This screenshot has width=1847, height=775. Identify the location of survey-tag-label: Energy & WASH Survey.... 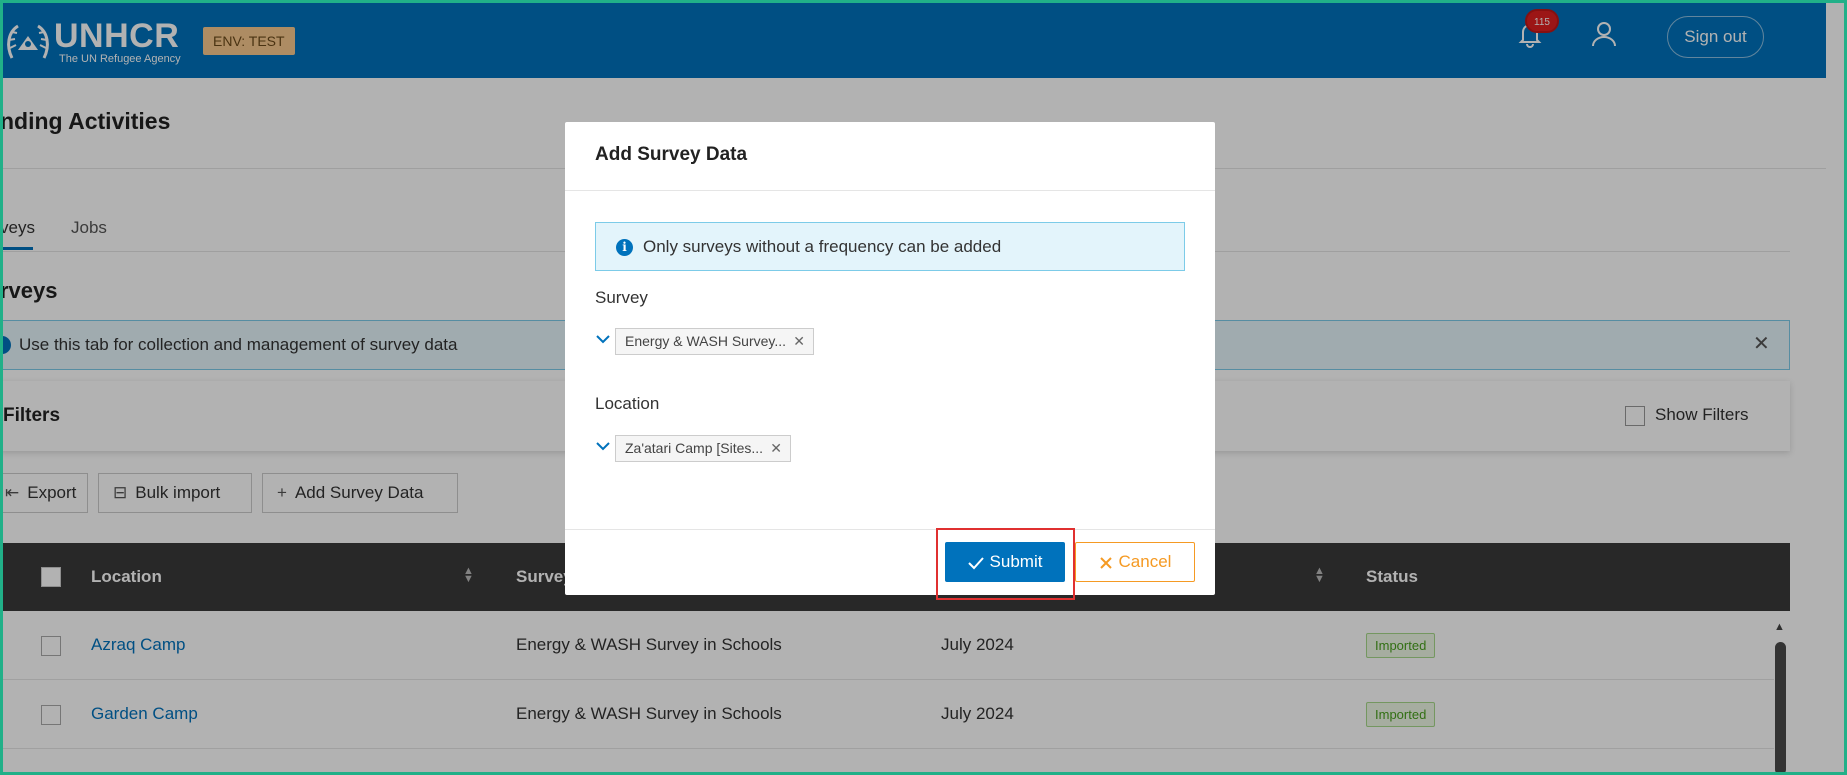
(706, 341).